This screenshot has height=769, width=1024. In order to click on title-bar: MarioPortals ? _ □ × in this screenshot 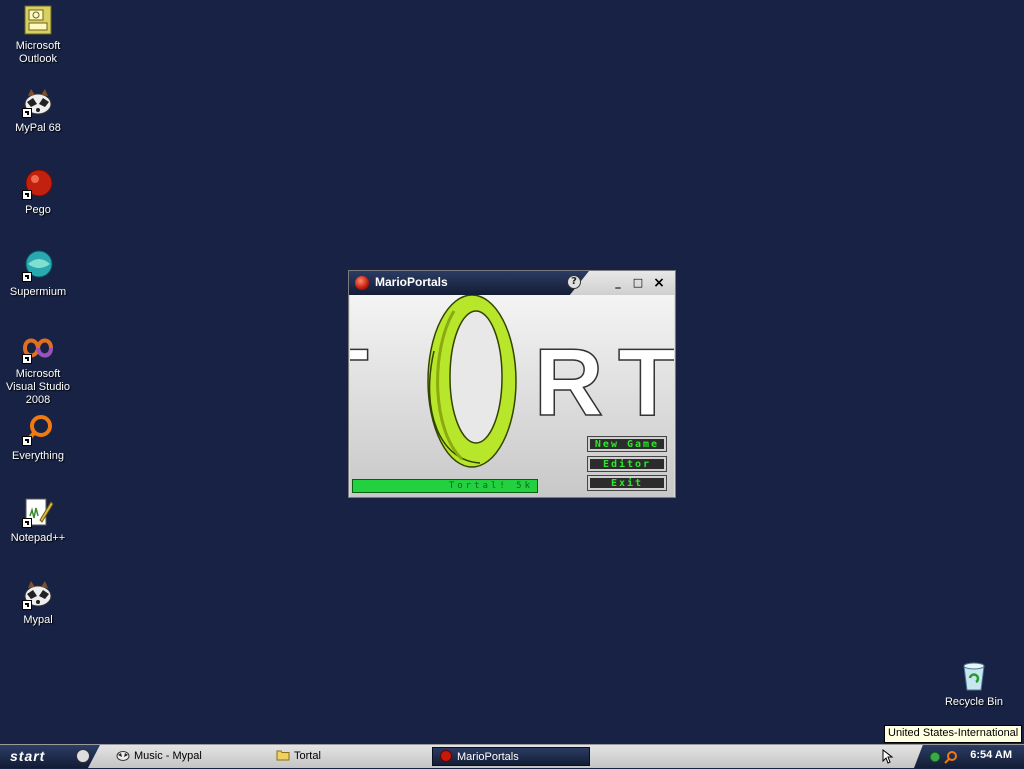, I will do `click(512, 283)`.